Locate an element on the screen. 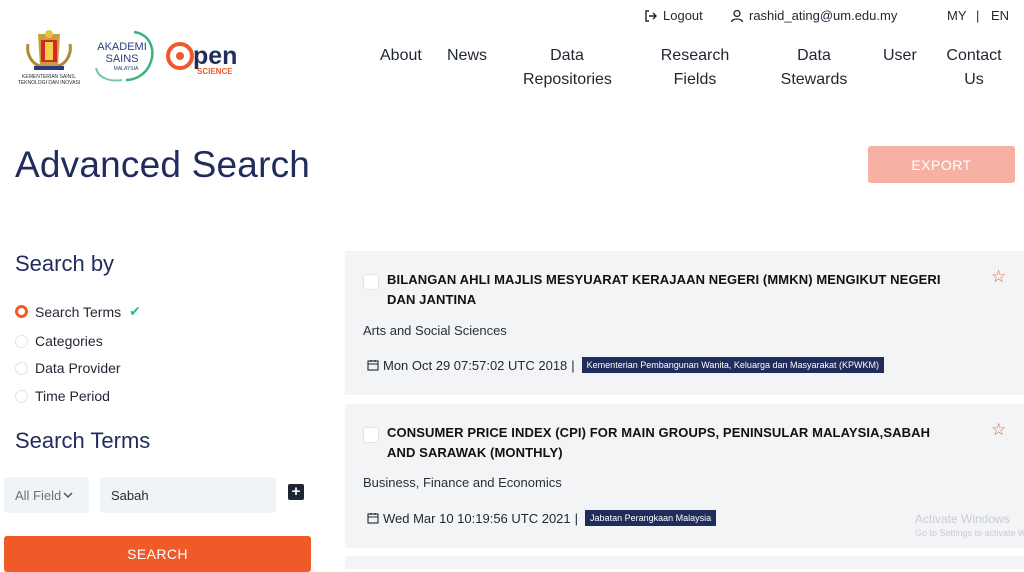 This screenshot has height=572, width=1024. nav-data-repositories-line1: Data is located at coordinates (567, 55).